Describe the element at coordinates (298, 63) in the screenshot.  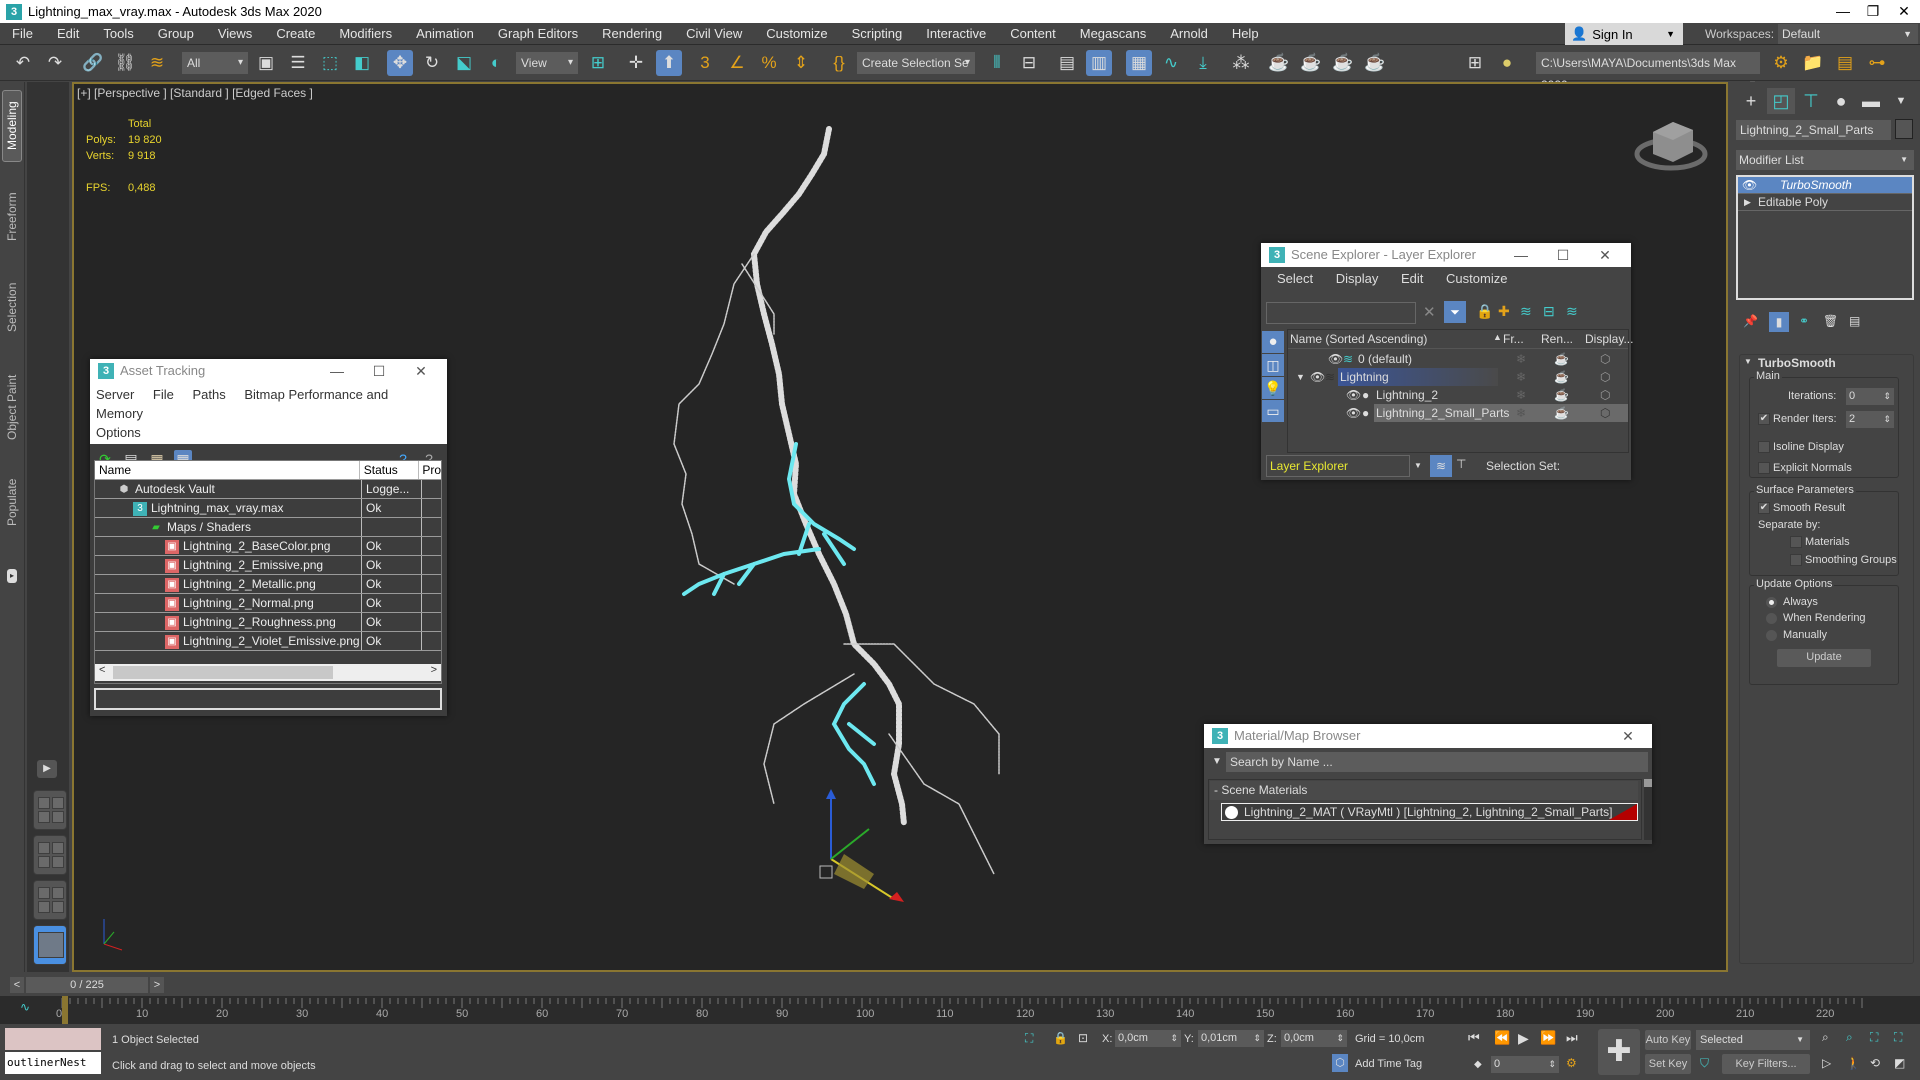
I see `select-by-name-icon: ☰` at that location.